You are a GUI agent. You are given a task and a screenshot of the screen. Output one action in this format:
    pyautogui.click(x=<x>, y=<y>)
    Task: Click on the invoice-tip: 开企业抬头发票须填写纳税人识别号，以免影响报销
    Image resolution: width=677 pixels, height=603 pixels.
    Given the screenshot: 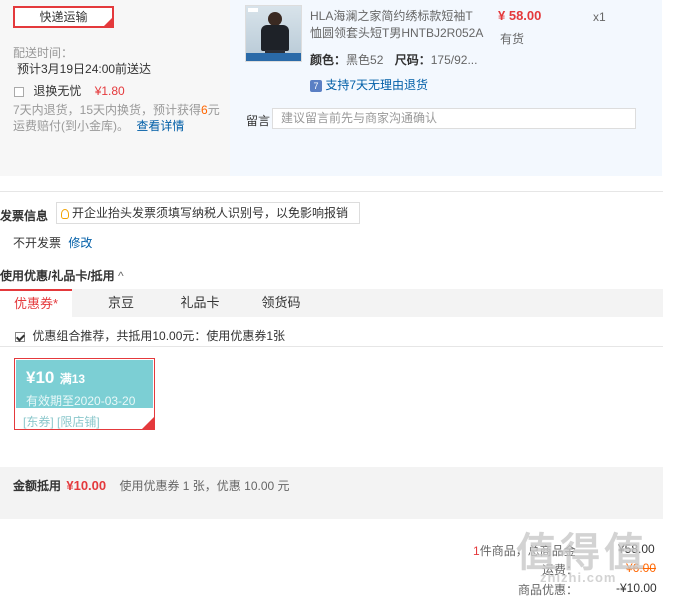 What is the action you would take?
    pyautogui.click(x=208, y=213)
    